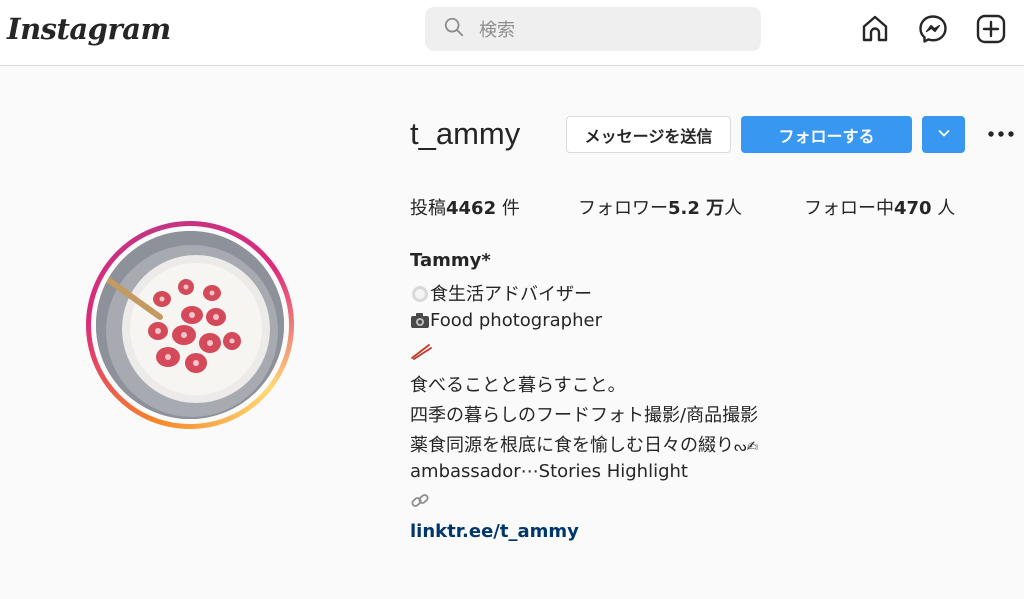  I want to click on followers-label: フォロワー, so click(623, 208).